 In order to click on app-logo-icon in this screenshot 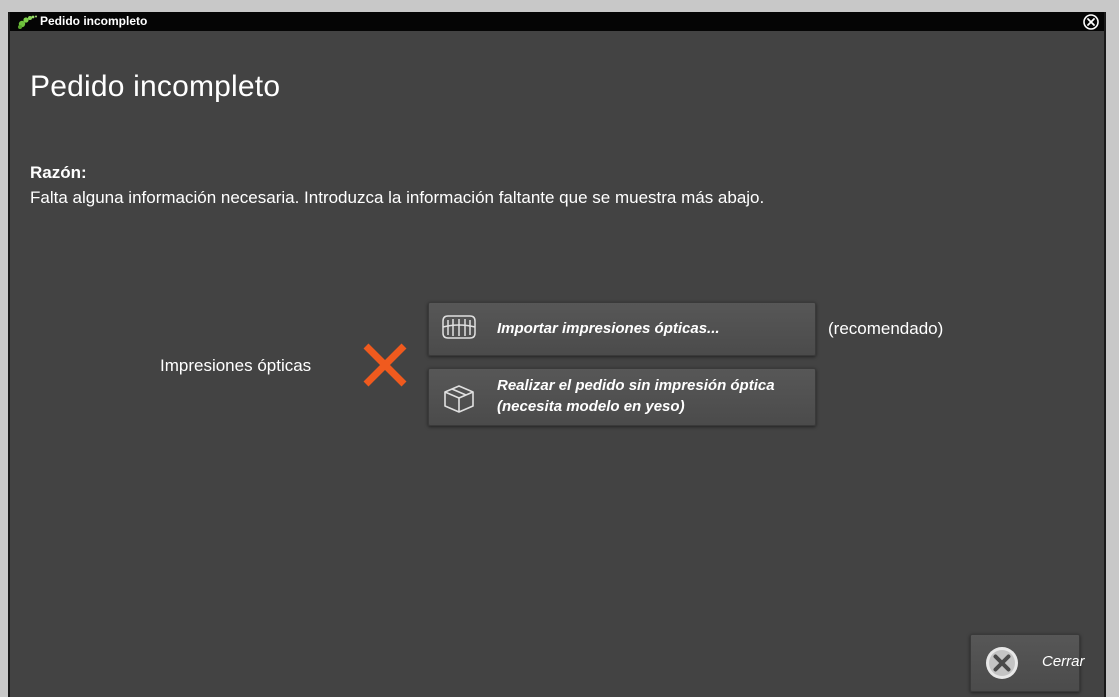, I will do `click(27, 22)`.